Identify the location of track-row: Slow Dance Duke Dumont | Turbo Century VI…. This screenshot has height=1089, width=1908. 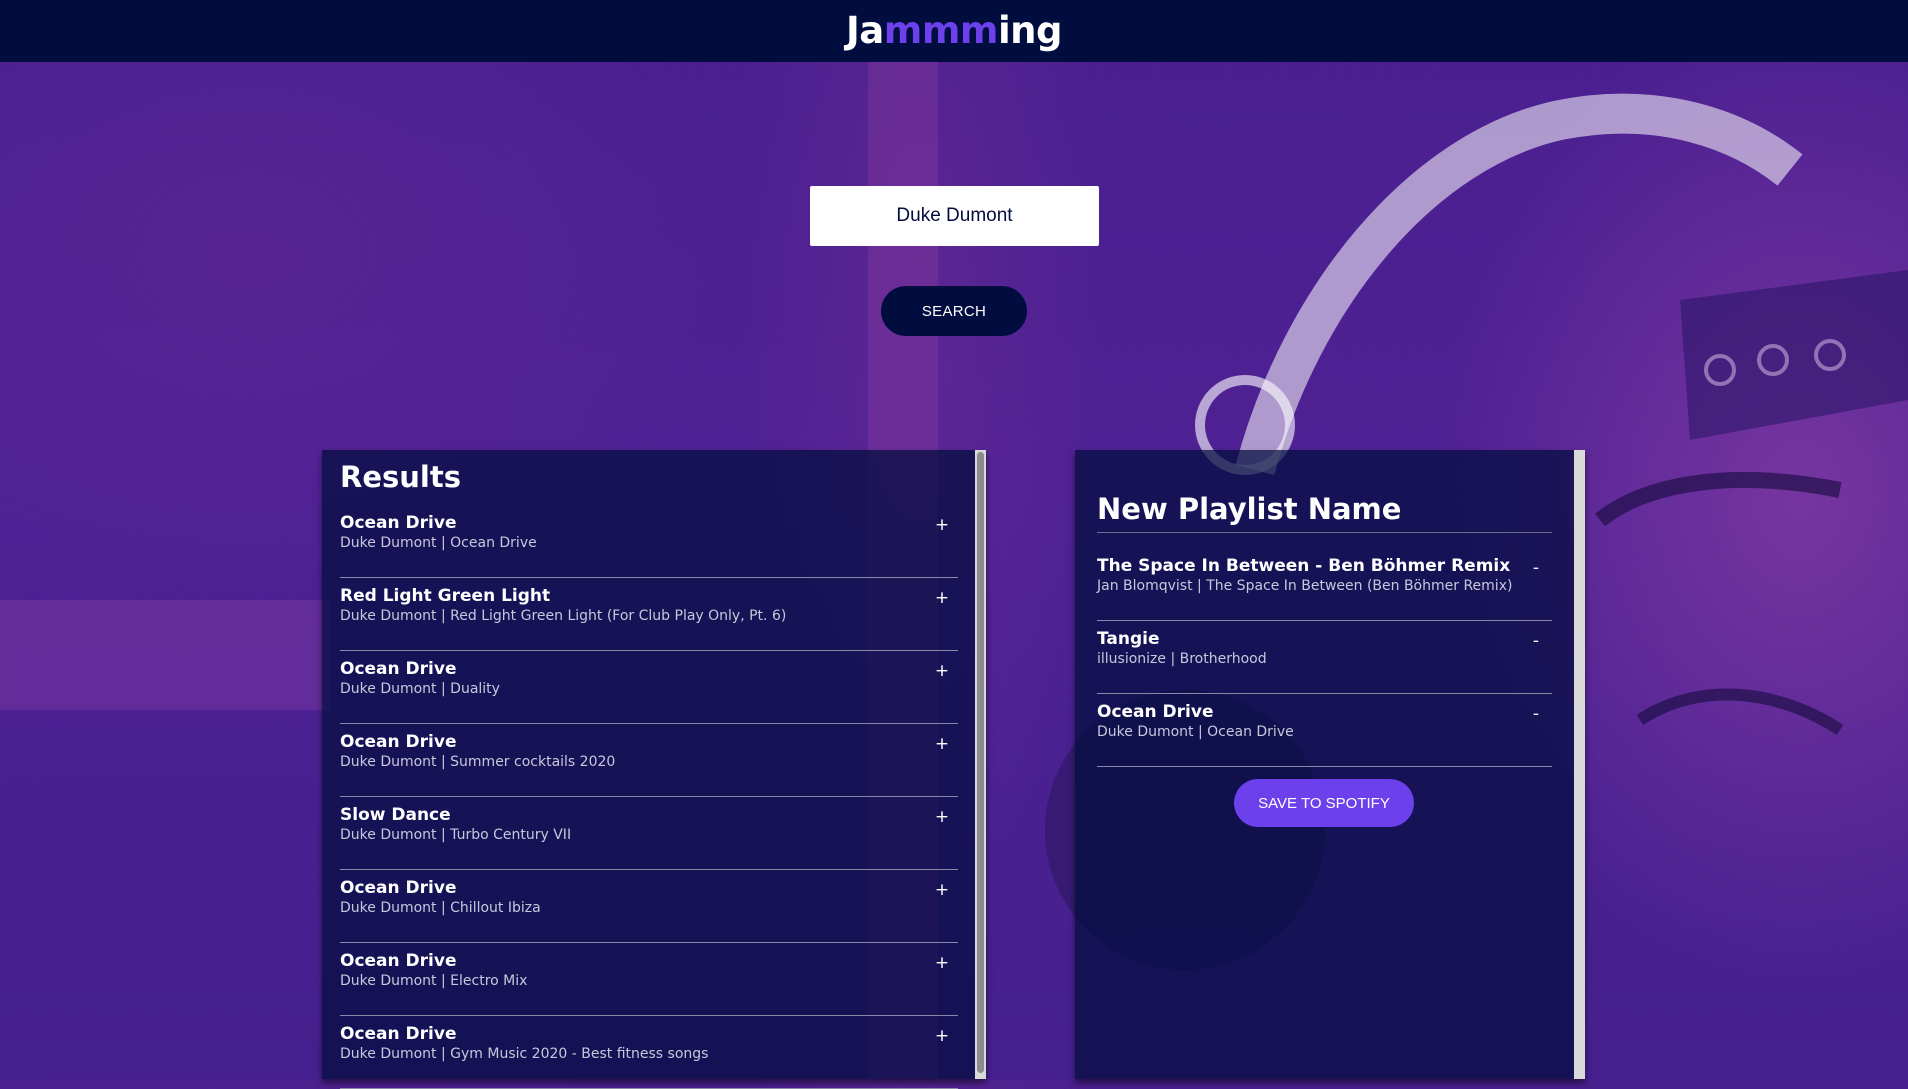
(649, 833).